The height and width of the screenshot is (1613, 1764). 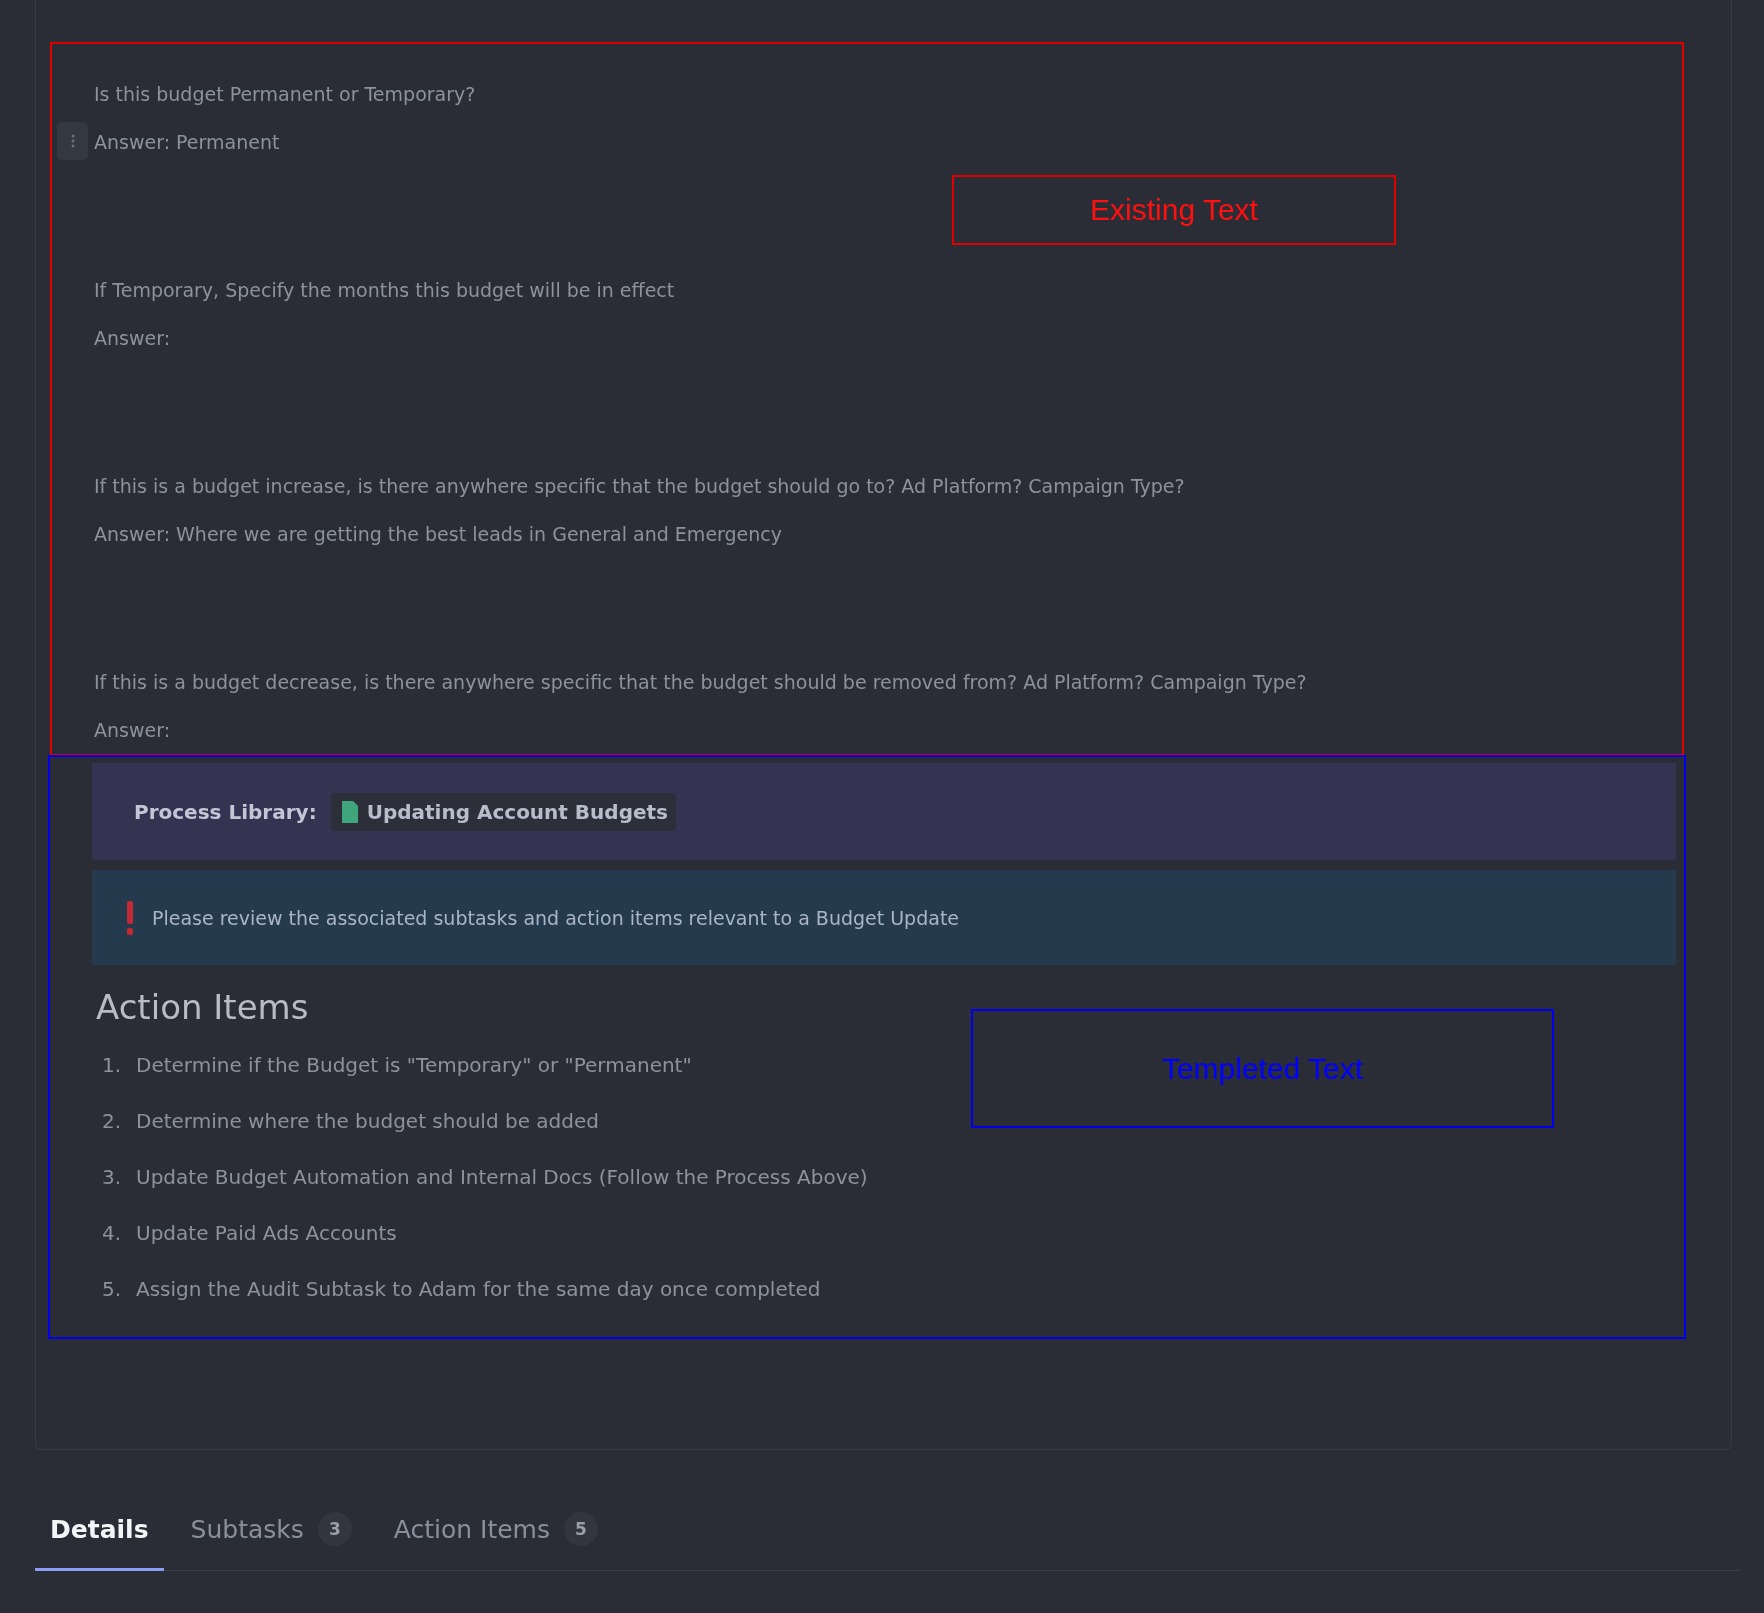 What do you see at coordinates (384, 290) in the screenshot?
I see `question-text: If Temporary, Specify the months this budget will be in effect` at bounding box center [384, 290].